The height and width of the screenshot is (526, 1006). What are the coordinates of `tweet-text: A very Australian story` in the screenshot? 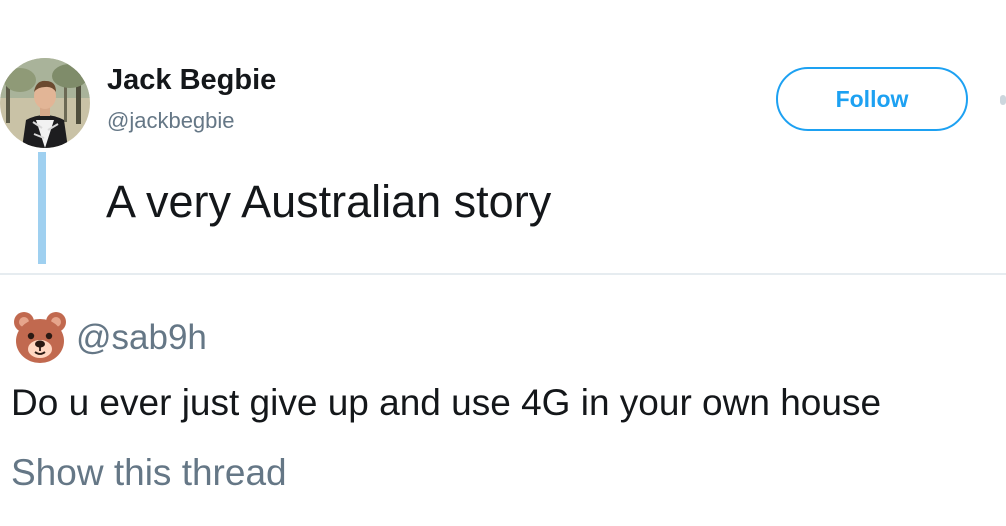 It's located at (329, 201).